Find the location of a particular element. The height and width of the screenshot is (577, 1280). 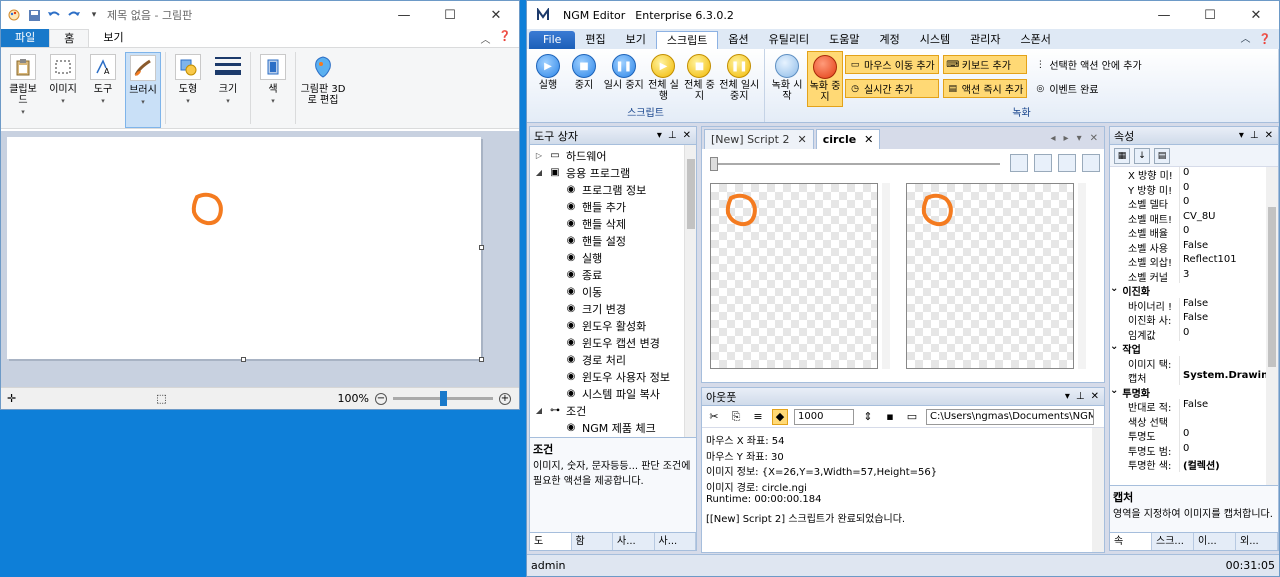

tab-options: 옵션 is located at coordinates (738, 40).